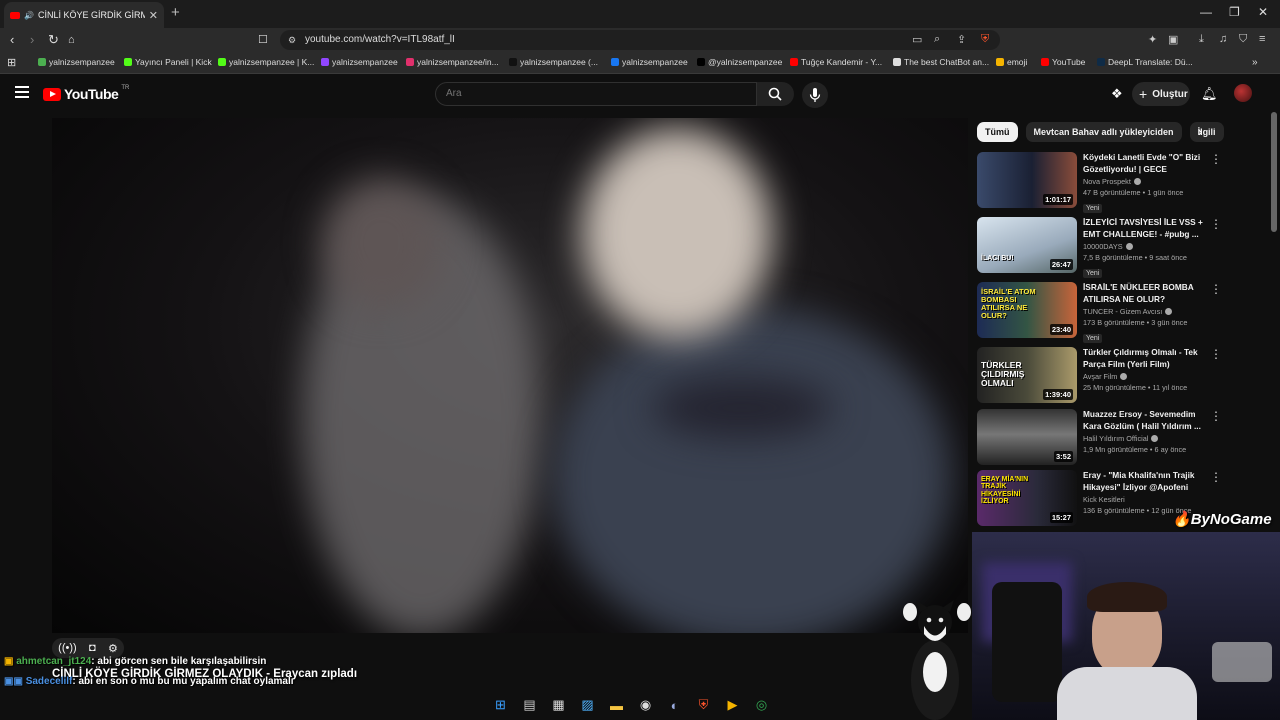 This screenshot has width=1280, height=720. I want to click on youtube-logo: YouTube TR, so click(86, 93).